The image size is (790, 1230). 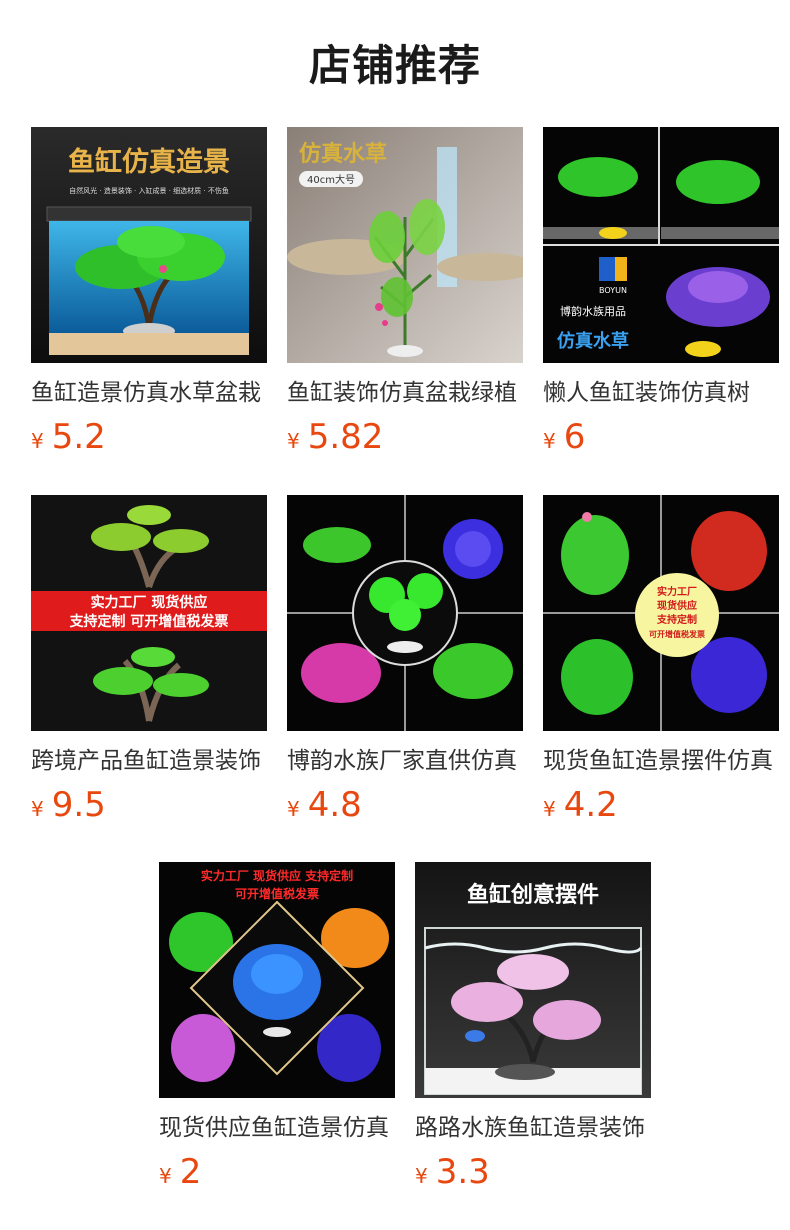 What do you see at coordinates (343, 154) in the screenshot?
I see `image-headline: 仿真水草` at bounding box center [343, 154].